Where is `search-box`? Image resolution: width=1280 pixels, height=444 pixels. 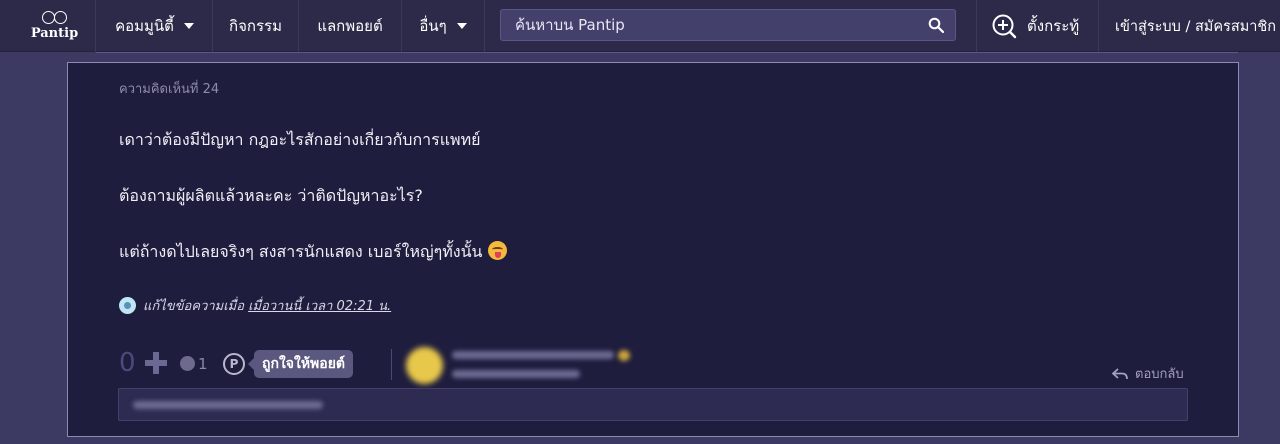 search-box is located at coordinates (728, 25).